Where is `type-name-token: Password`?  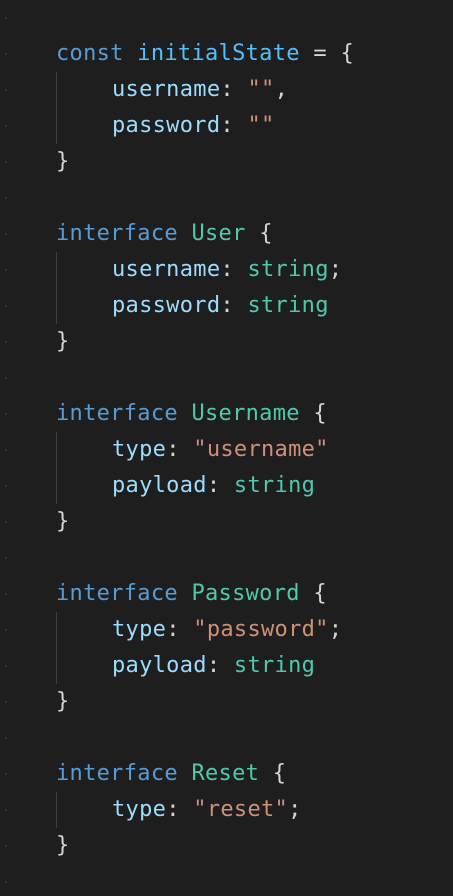
type-name-token: Password is located at coordinates (245, 593).